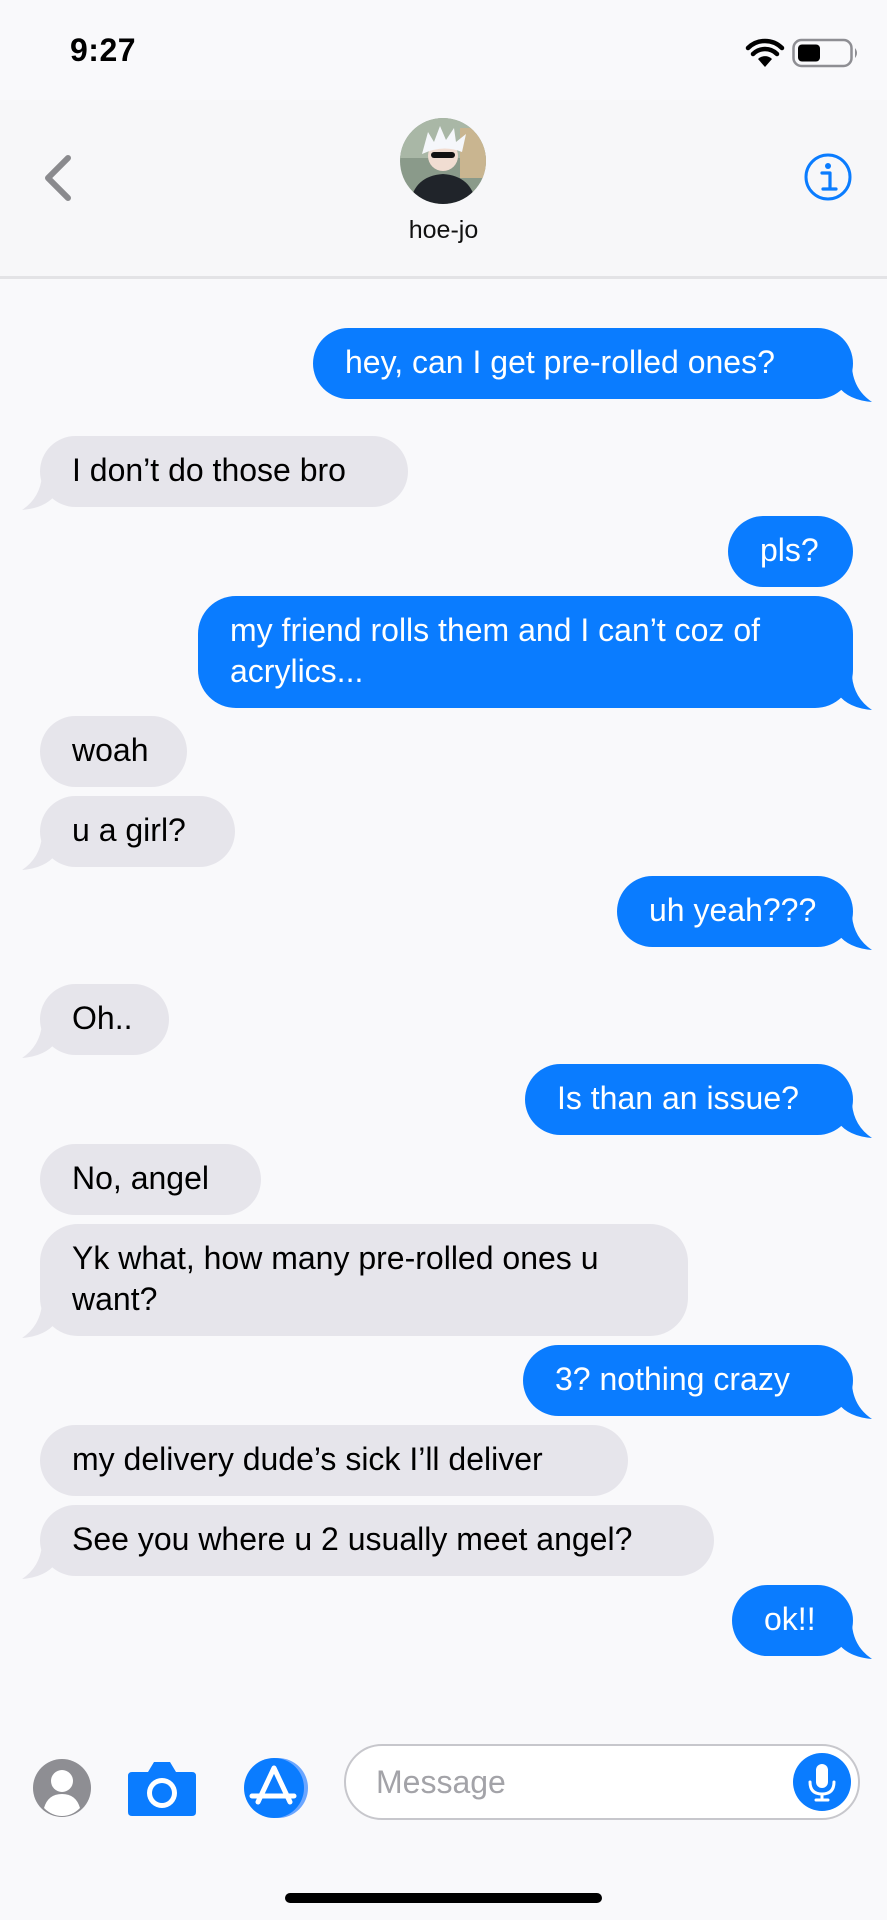  What do you see at coordinates (276, 1788) in the screenshot?
I see `app-store-icon` at bounding box center [276, 1788].